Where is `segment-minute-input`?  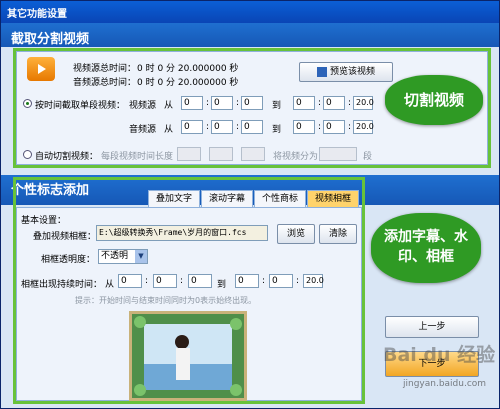 segment-minute-input is located at coordinates (221, 154).